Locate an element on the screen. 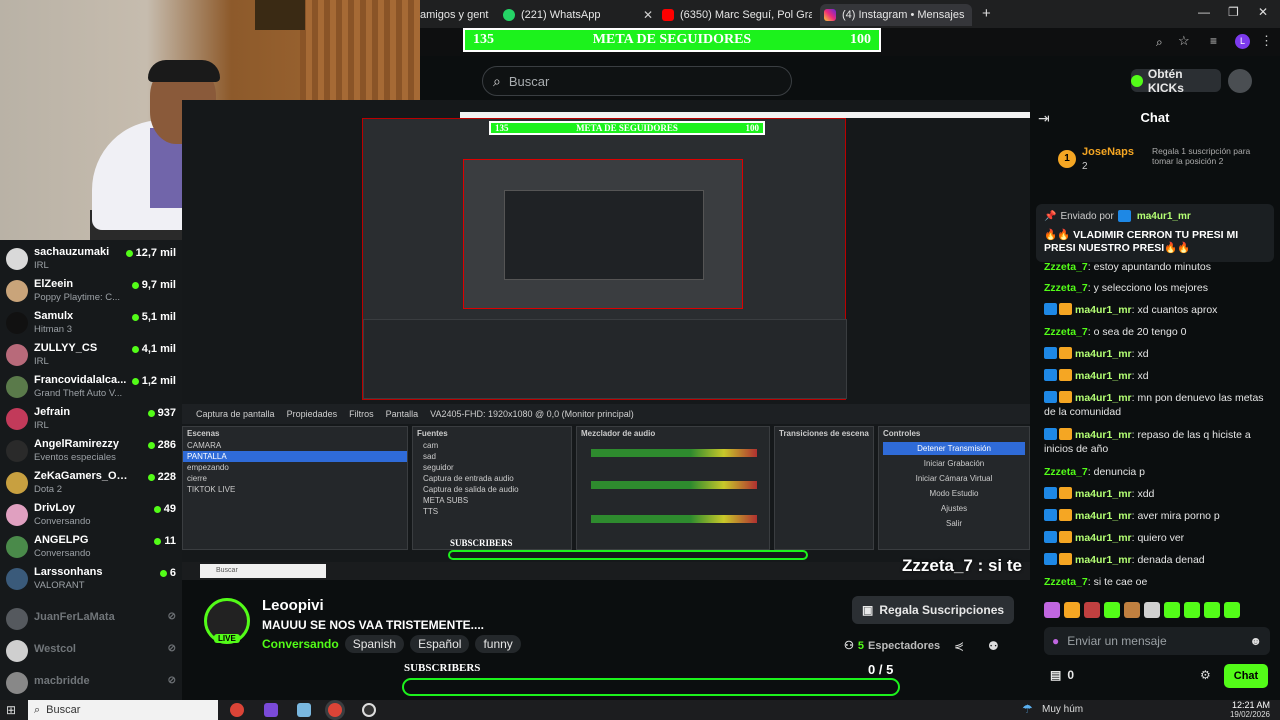 This screenshot has width=1280, height=720. sidebar-channel: Larssonhans VALORANT 6 is located at coordinates (91, 580).